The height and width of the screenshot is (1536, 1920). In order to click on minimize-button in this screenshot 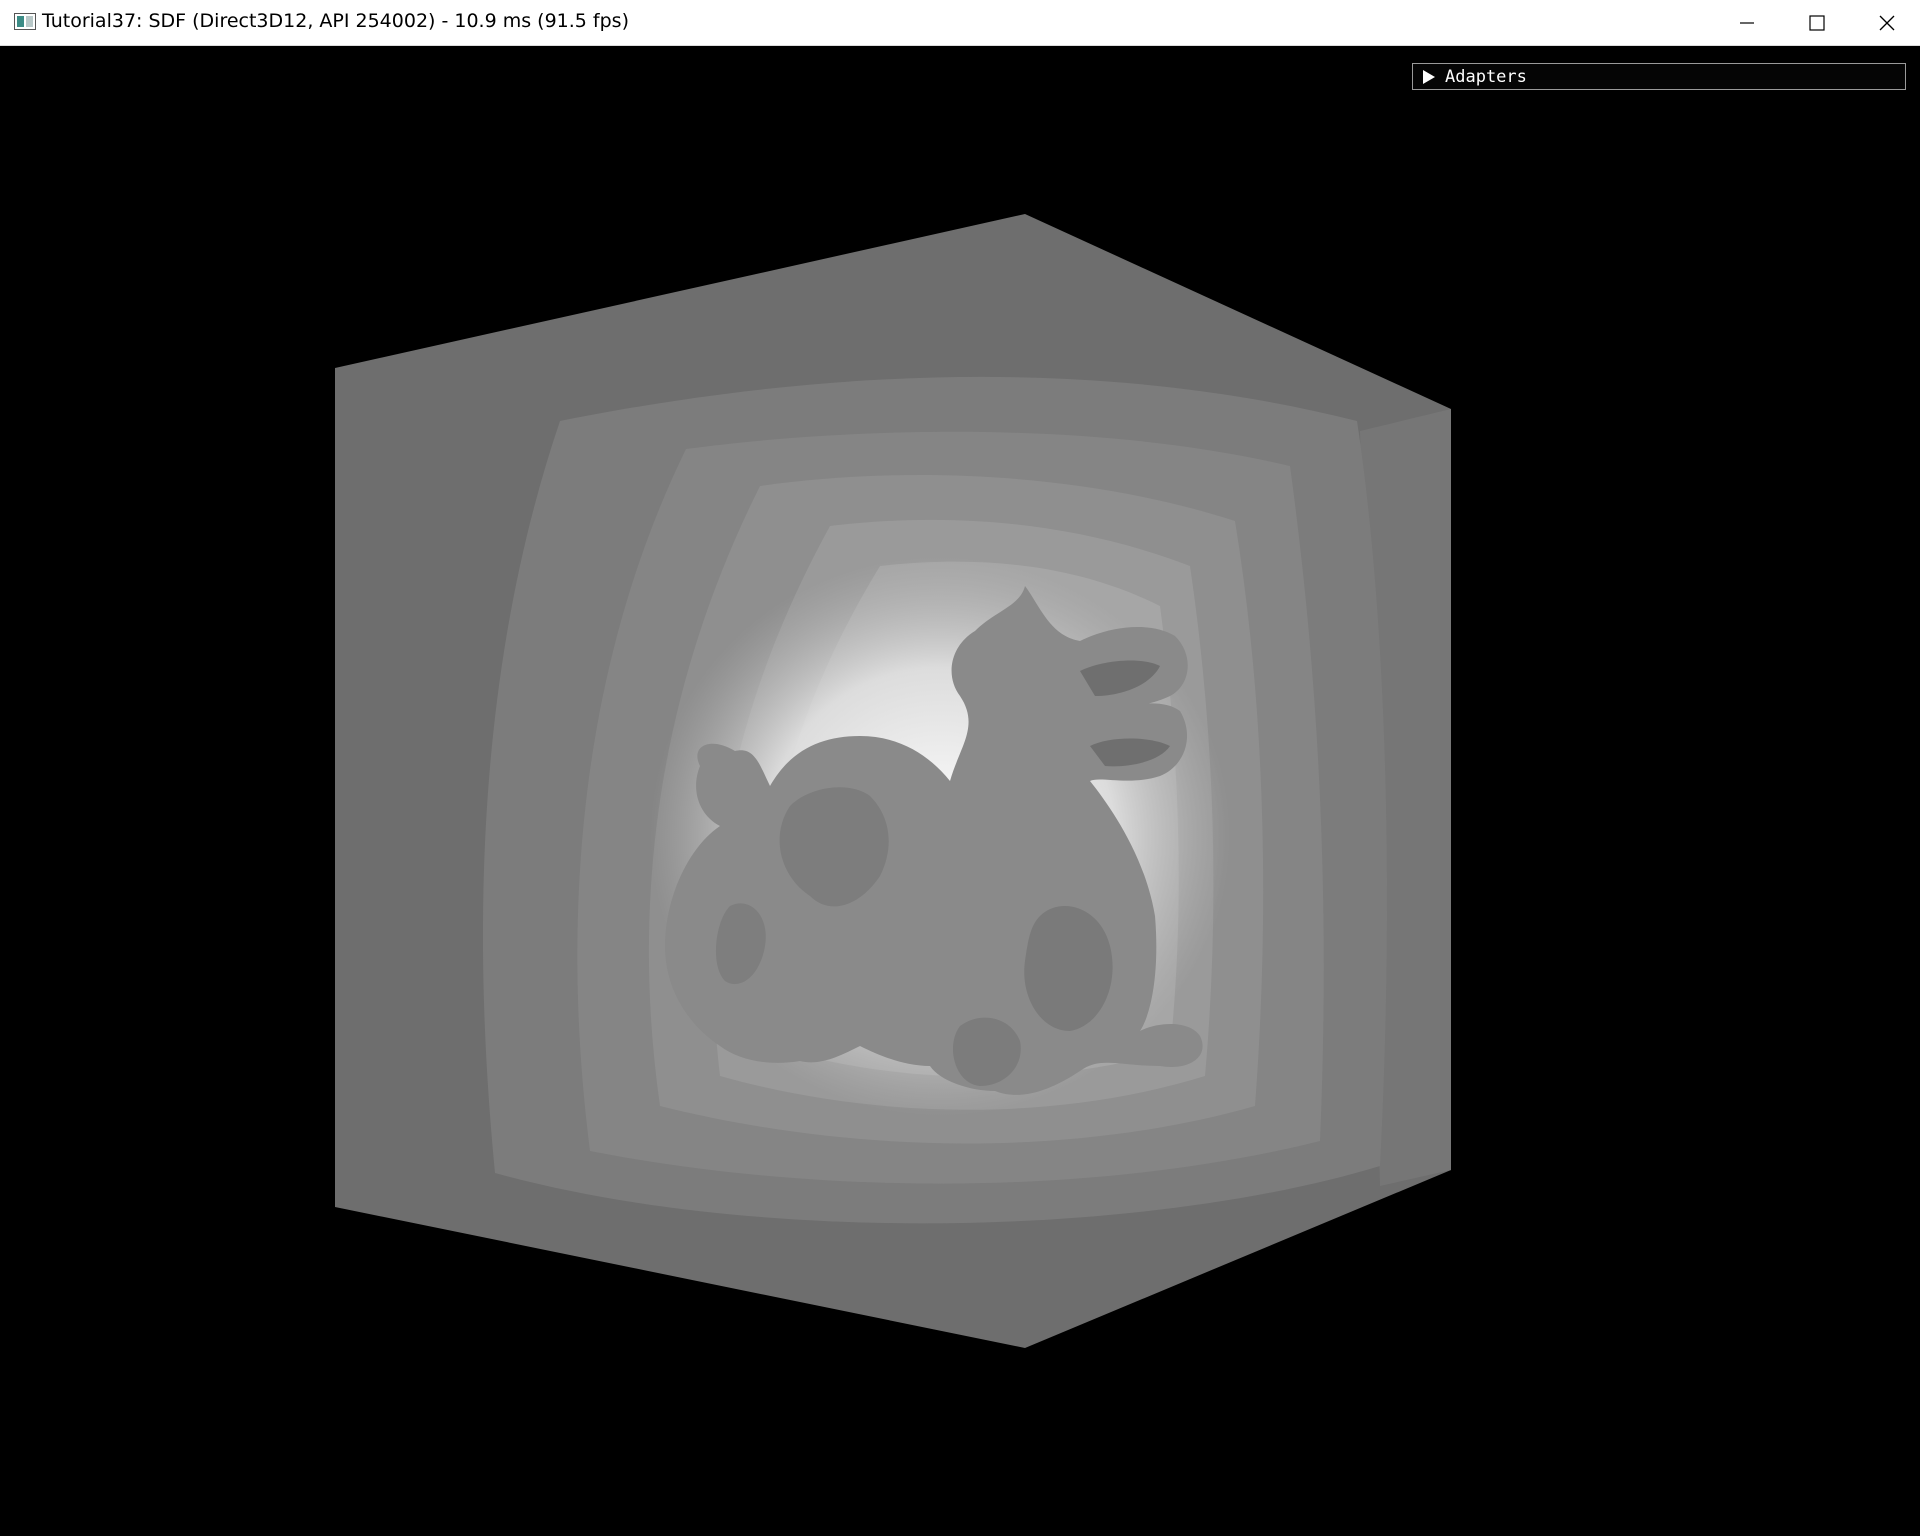, I will do `click(1747, 22)`.